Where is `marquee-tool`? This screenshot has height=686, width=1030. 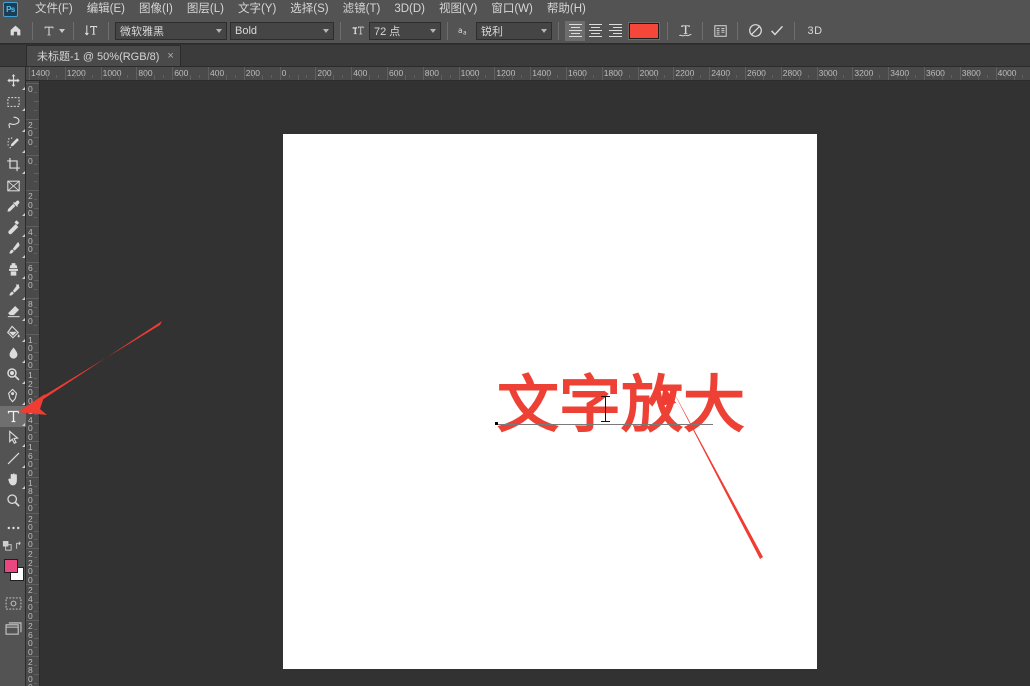 marquee-tool is located at coordinates (13, 101).